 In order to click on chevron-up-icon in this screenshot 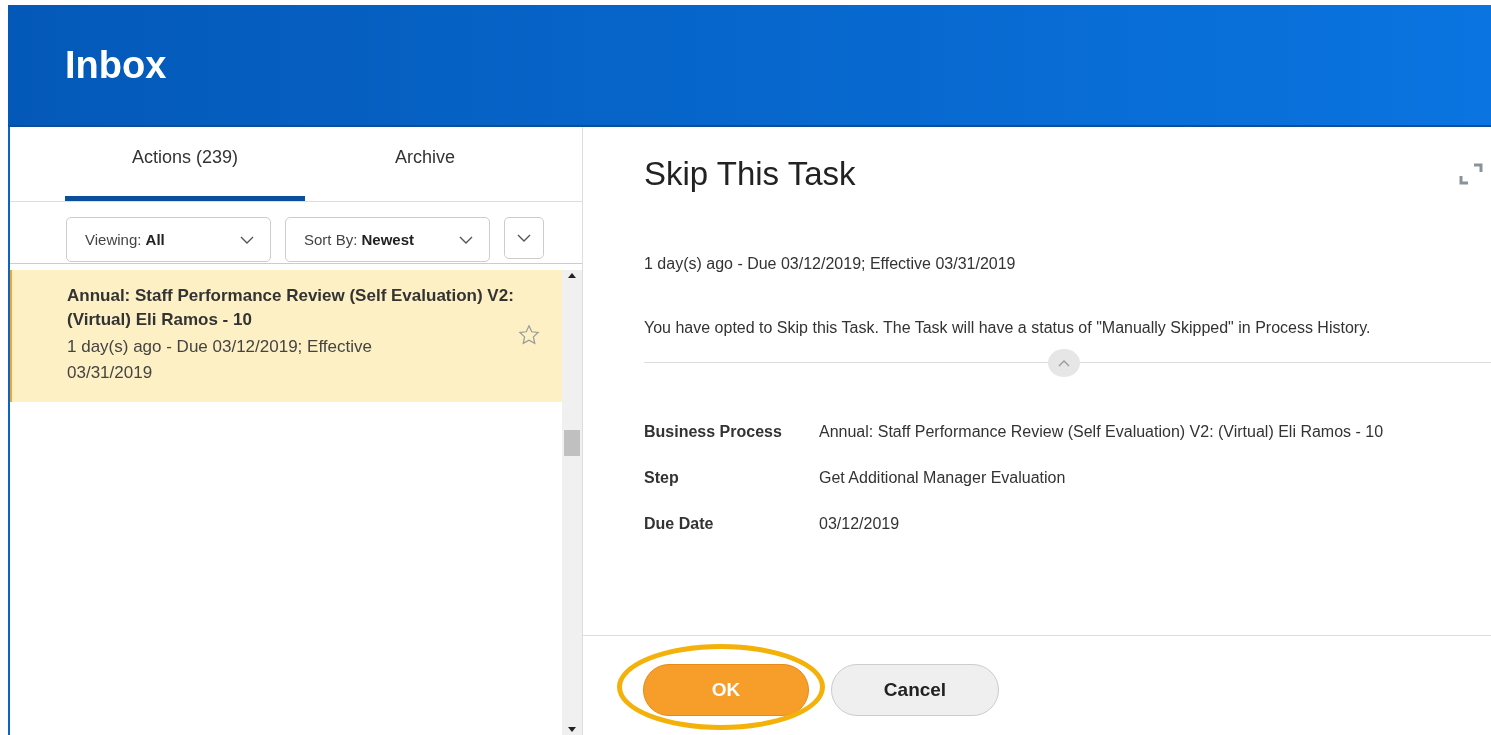, I will do `click(1064, 363)`.